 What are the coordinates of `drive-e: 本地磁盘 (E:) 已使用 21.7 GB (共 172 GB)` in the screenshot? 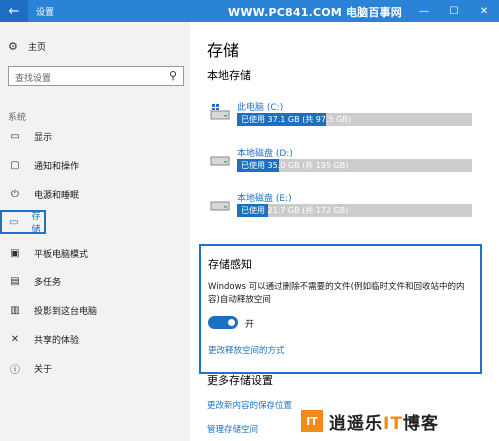 It's located at (342, 211).